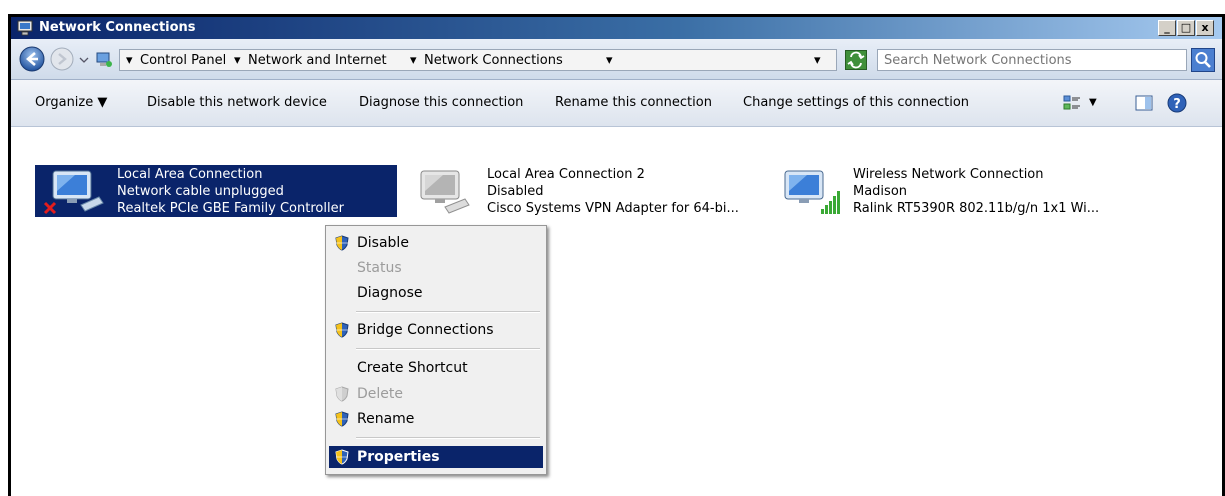 This screenshot has height=496, width=1225. I want to click on title-bar: Network Connections _ □ x, so click(616, 28).